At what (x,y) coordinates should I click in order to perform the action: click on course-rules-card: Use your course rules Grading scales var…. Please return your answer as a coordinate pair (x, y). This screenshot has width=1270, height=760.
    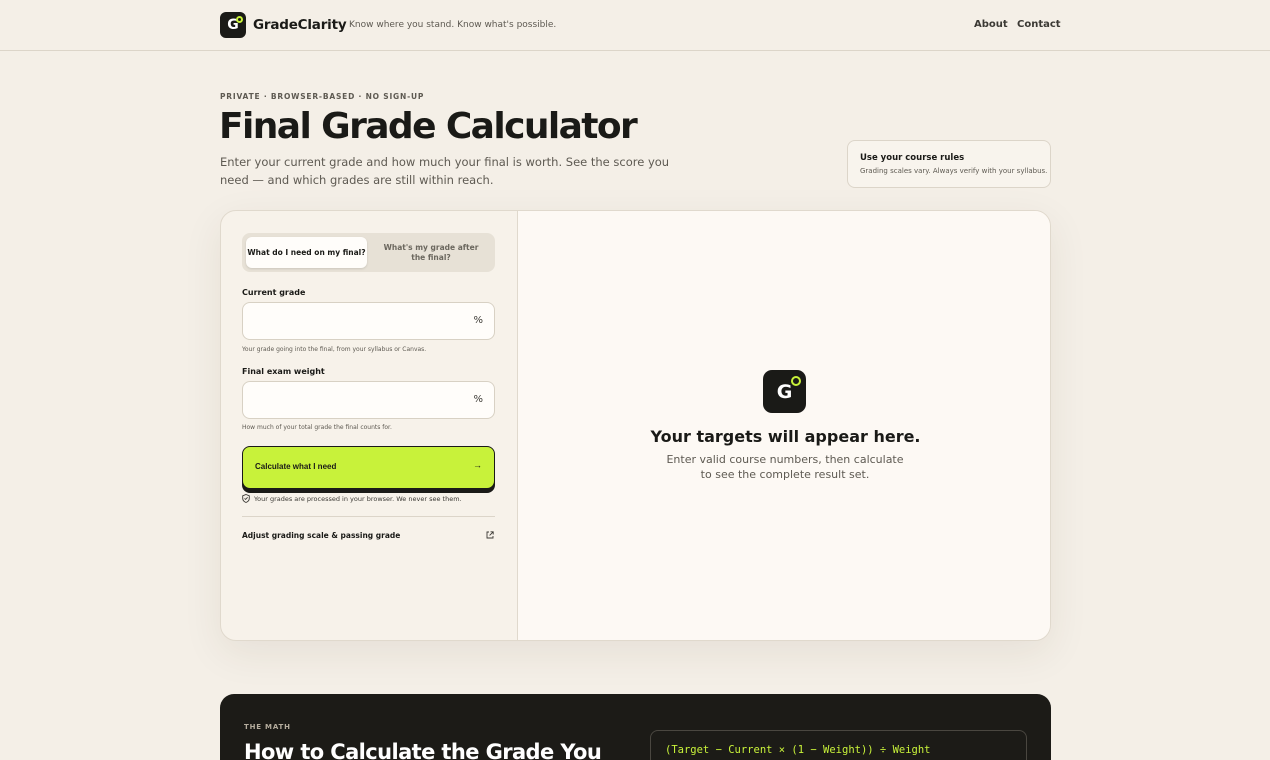
    Looking at the image, I should click on (949, 164).